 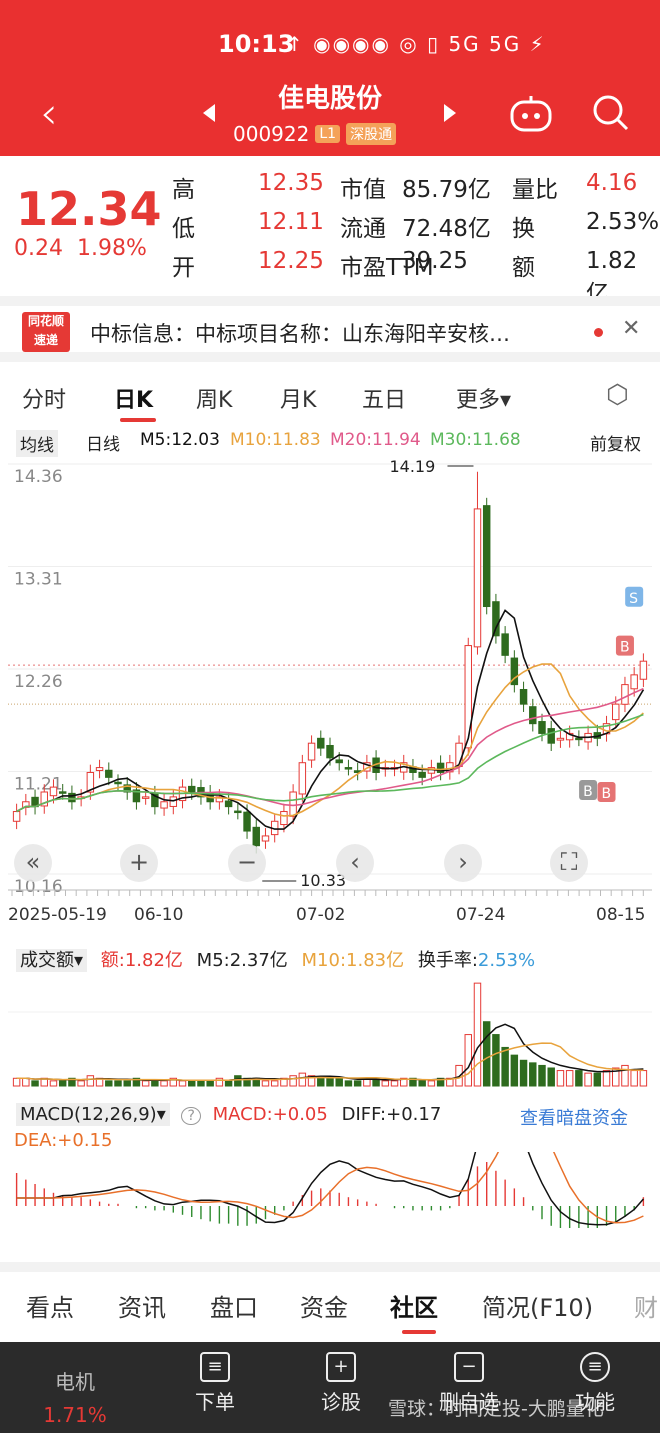 I want to click on tab-orderbook: 盘口, so click(x=234, y=1305).